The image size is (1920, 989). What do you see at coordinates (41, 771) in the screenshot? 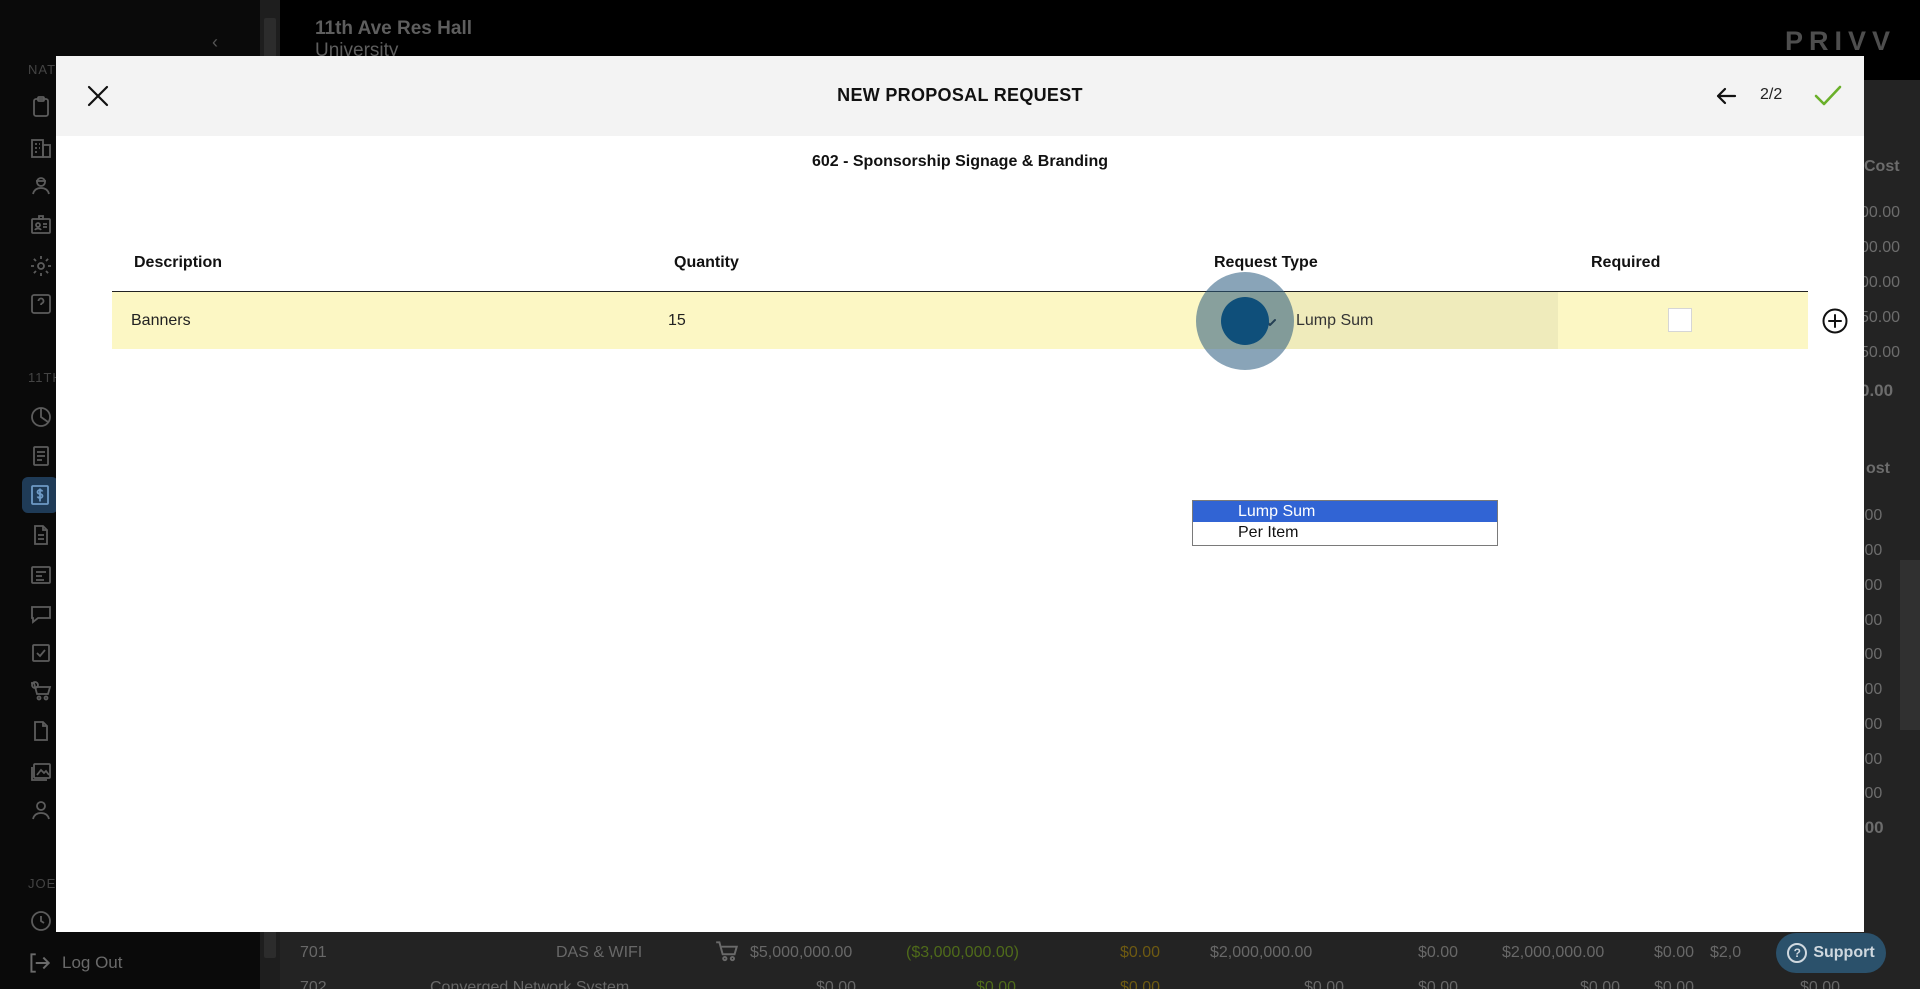
I see `photos-icon` at bounding box center [41, 771].